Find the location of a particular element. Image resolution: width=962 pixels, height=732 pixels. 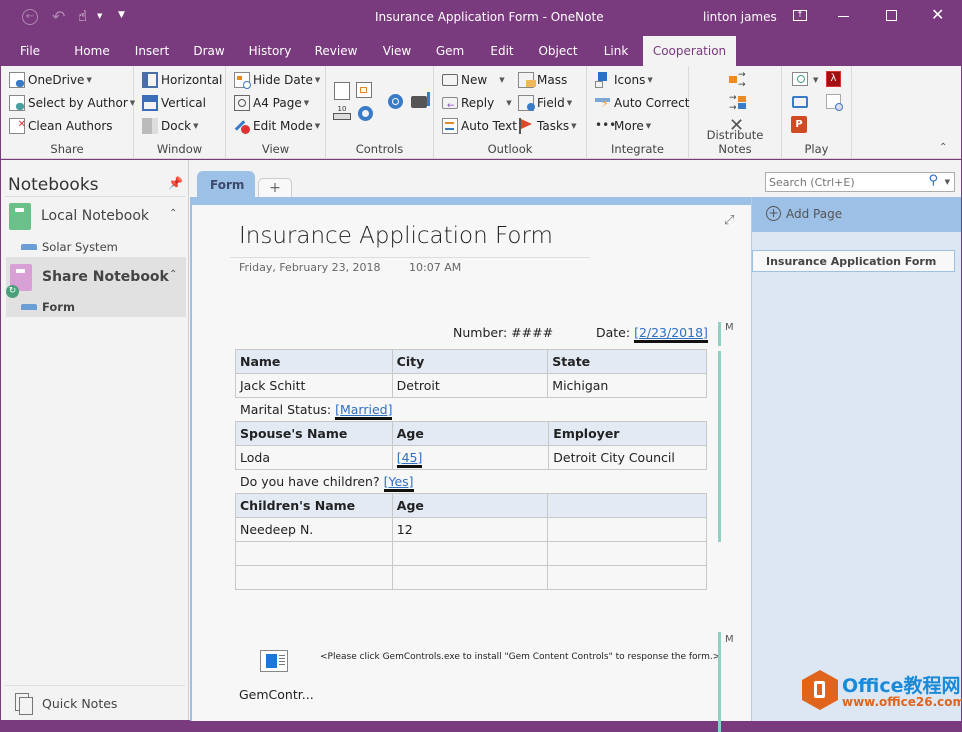

tab-home: Home is located at coordinates (92, 51).